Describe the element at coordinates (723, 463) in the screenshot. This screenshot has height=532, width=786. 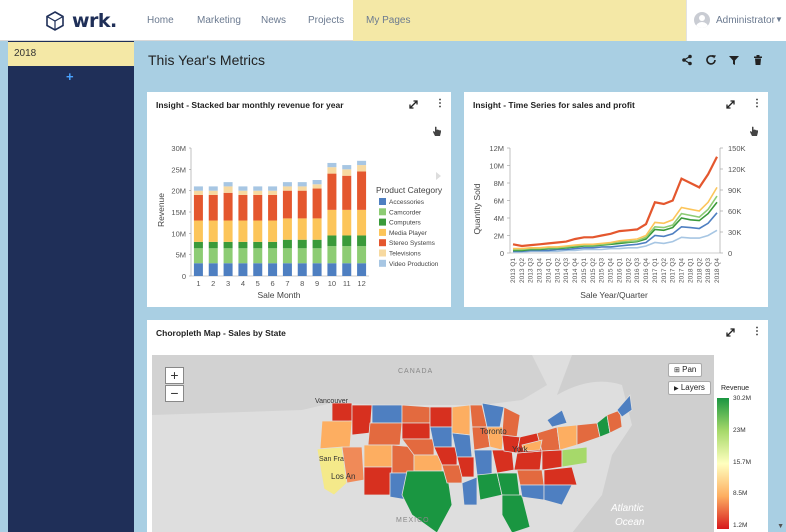
I see `legend-gradient` at that location.